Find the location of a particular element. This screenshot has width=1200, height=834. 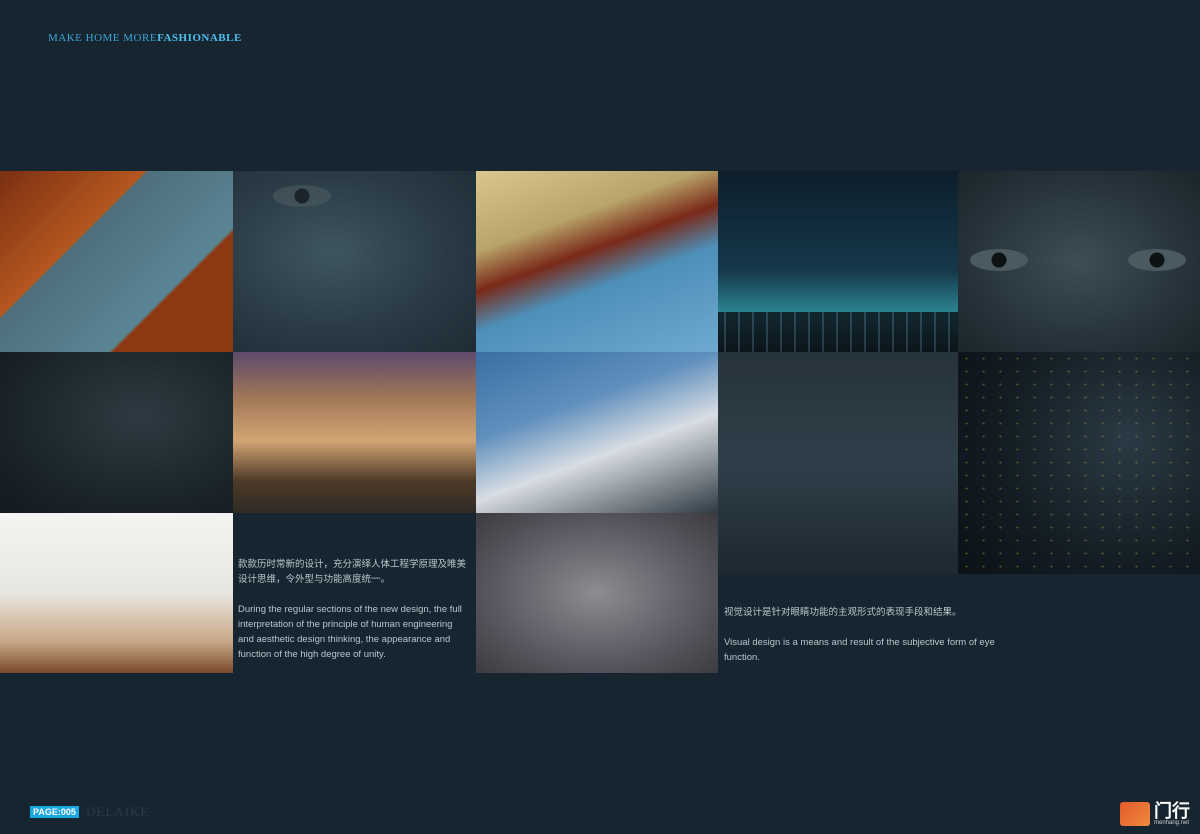

earth-lights is located at coordinates (1079, 463).